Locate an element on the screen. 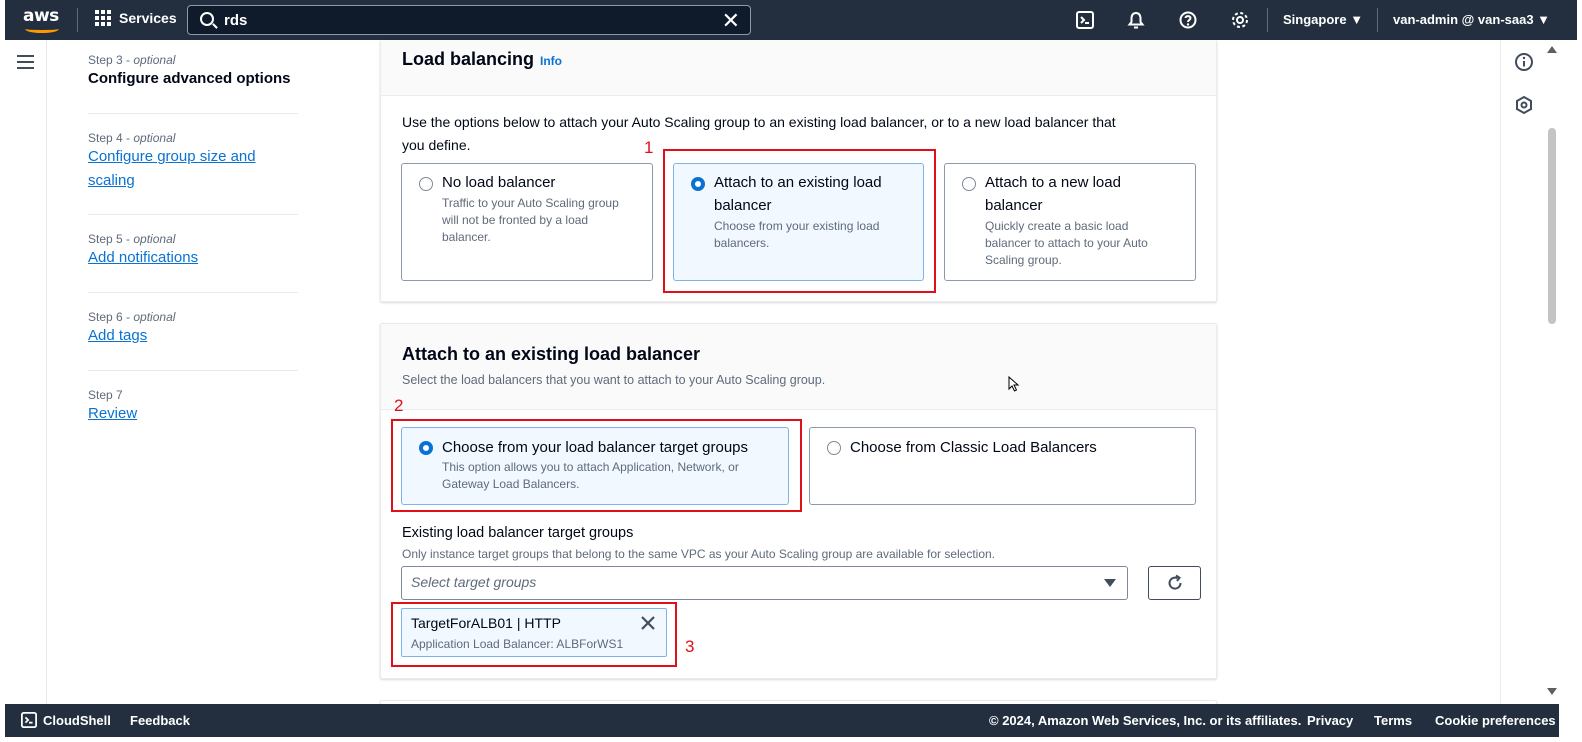 The image size is (1582, 742). settings-gear-icon is located at coordinates (1240, 20).